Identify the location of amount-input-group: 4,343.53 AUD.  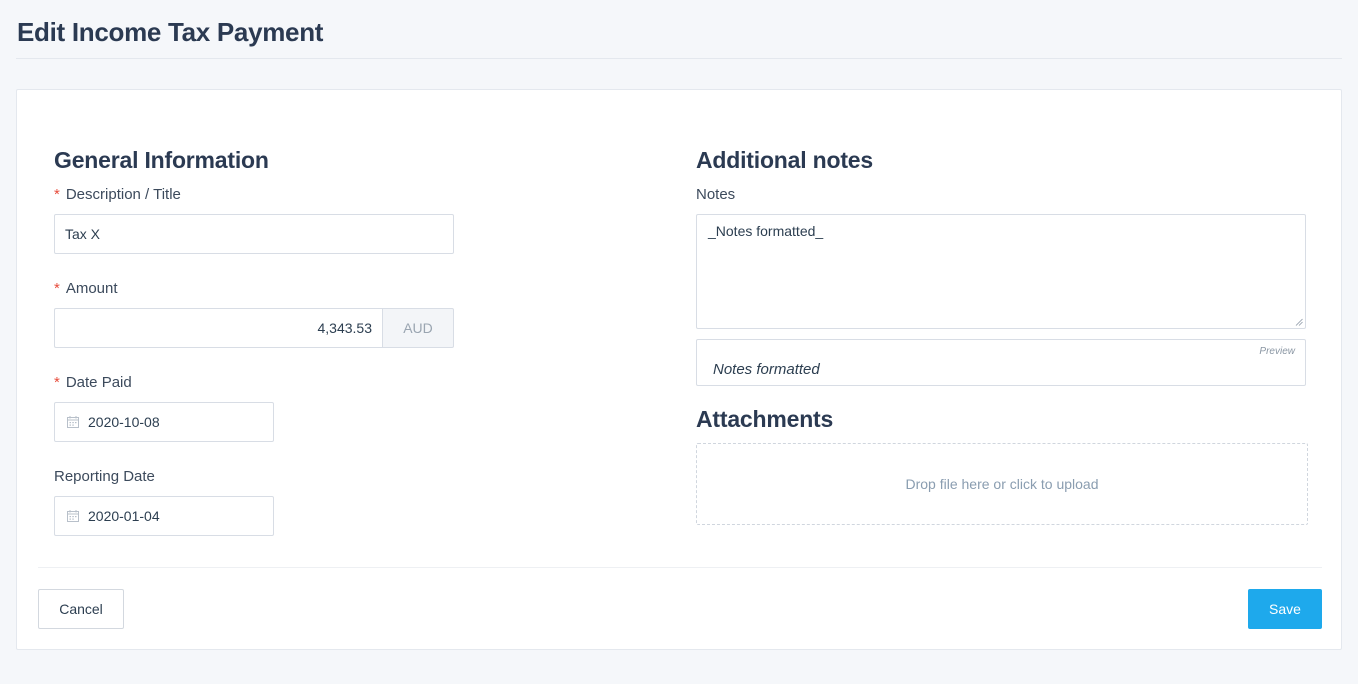
(254, 328).